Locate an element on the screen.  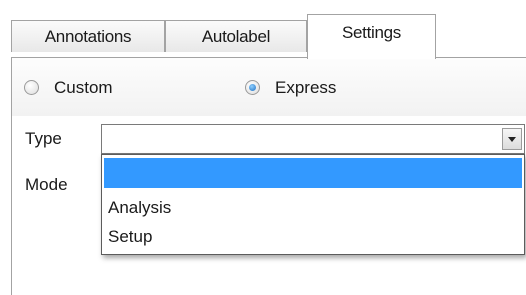
custom-radio-circle is located at coordinates (31, 87).